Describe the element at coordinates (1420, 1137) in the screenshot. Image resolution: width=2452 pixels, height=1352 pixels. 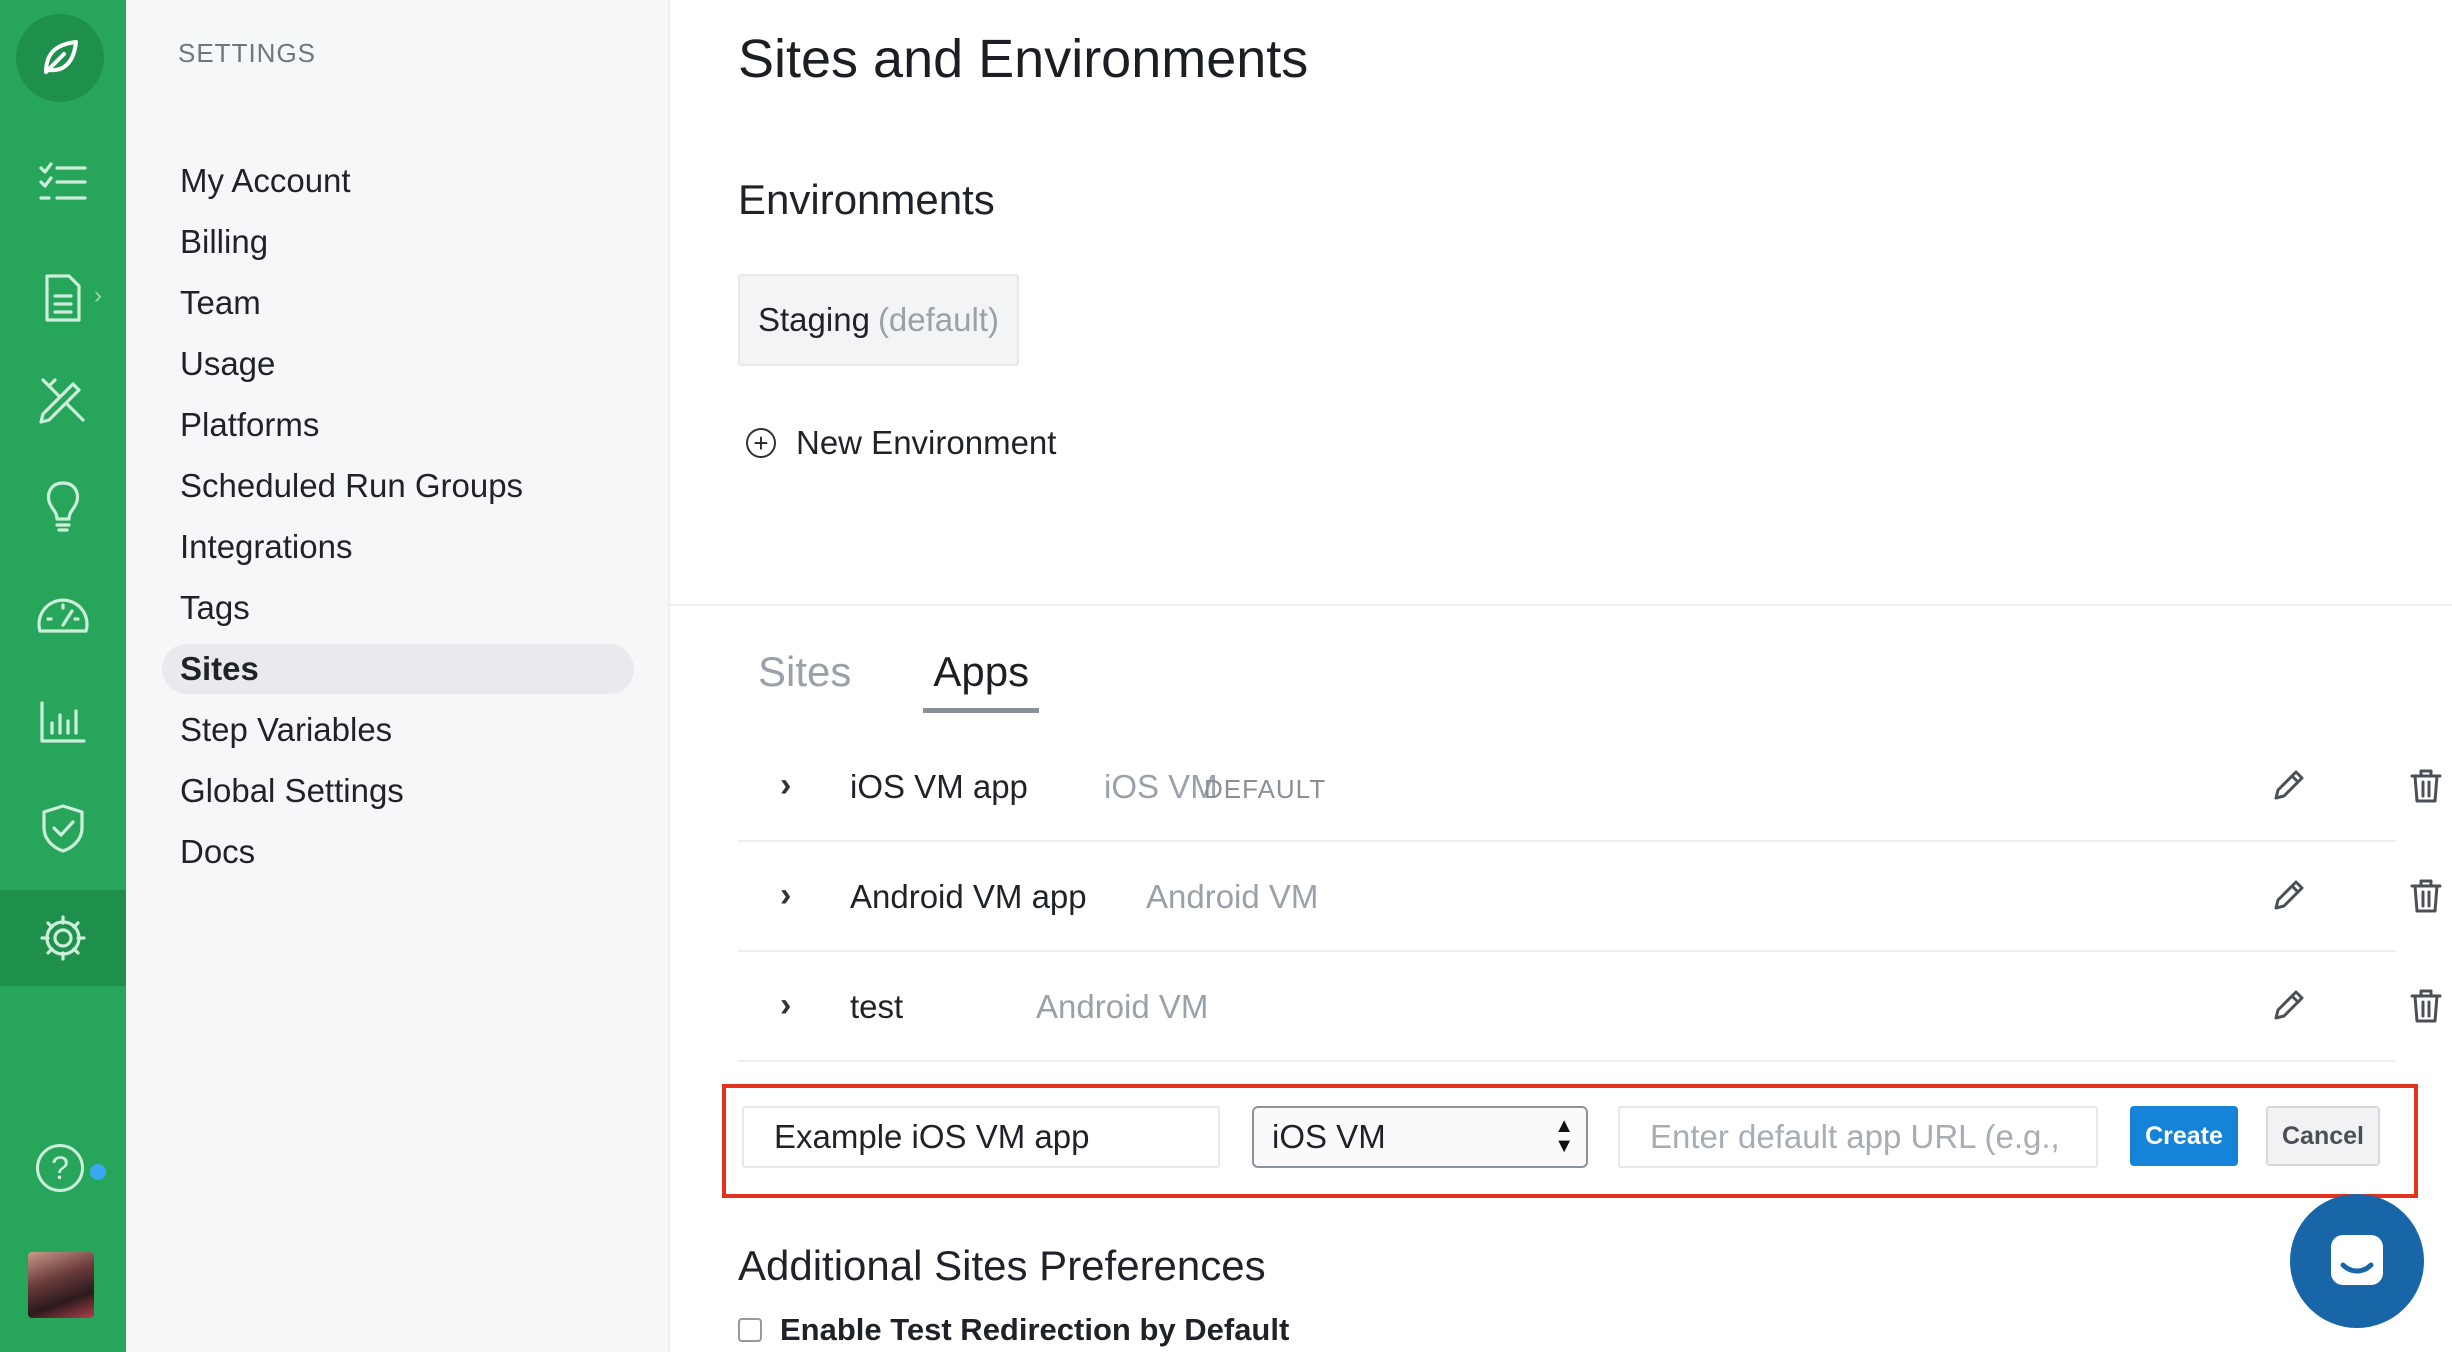
I see `platform-select: iOS VM ▲ ▼` at that location.